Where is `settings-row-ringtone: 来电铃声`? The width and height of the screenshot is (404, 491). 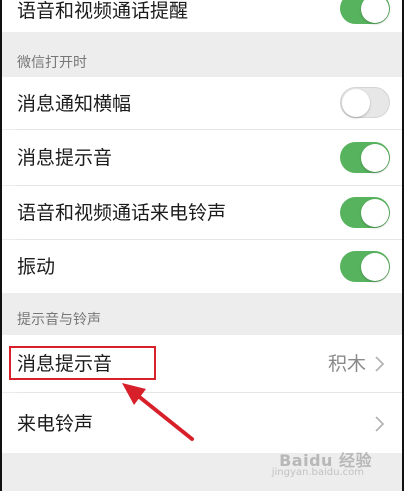
settings-row-ringtone: 来电铃声 is located at coordinates (202, 423).